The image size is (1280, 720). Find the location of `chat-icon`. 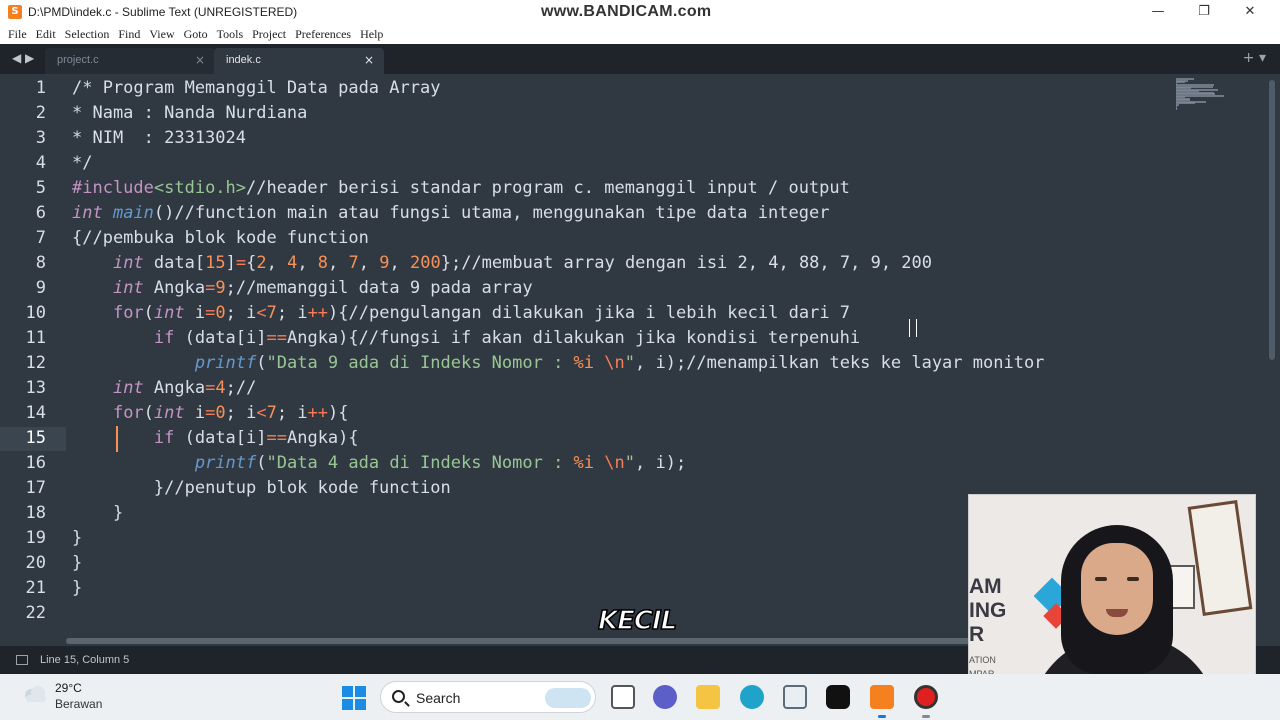

chat-icon is located at coordinates (665, 697).